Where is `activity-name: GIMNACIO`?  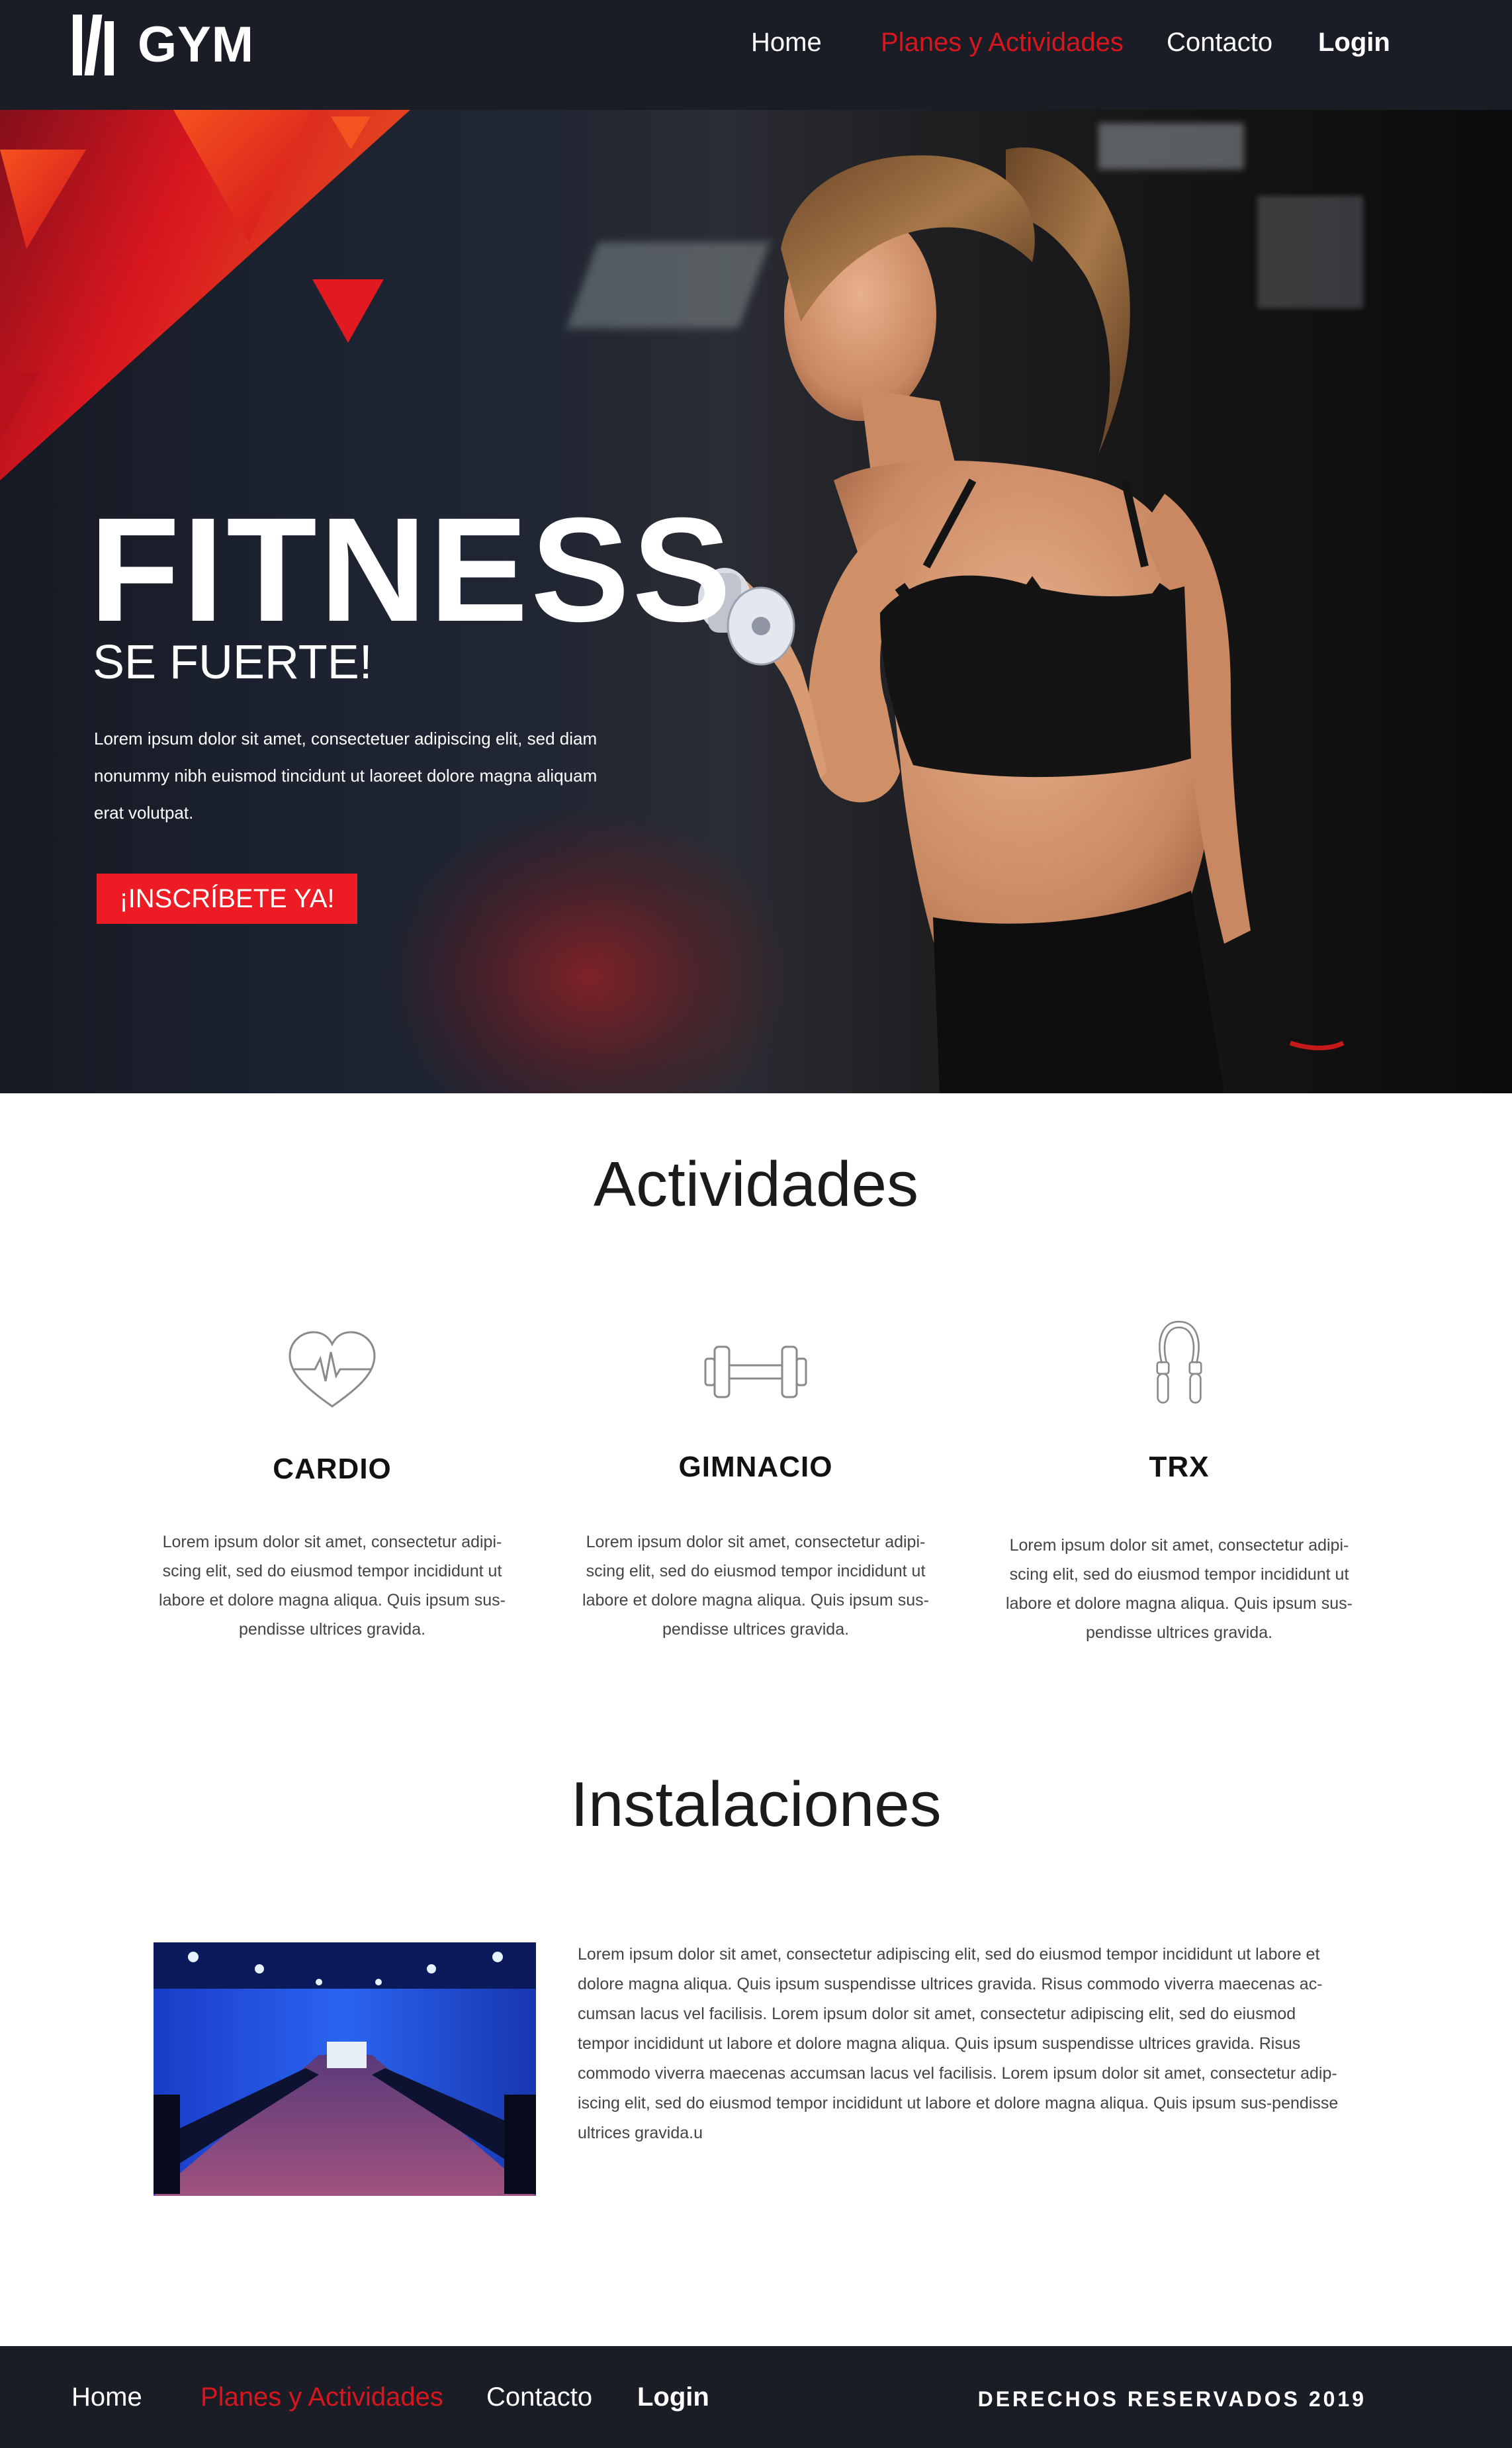
activity-name: GIMNACIO is located at coordinates (755, 1467).